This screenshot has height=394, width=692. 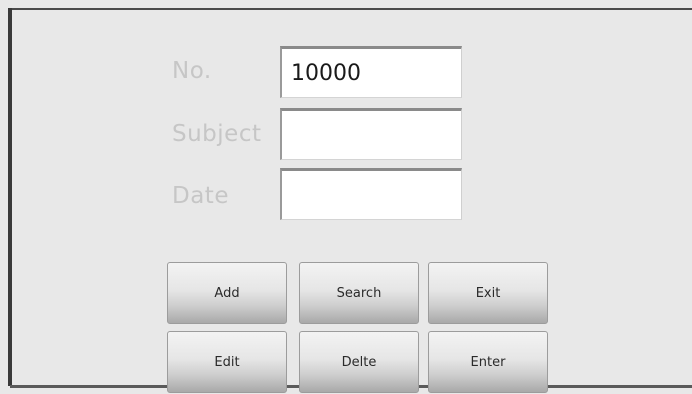 What do you see at coordinates (200, 196) in the screenshot?
I see `date-label: Date` at bounding box center [200, 196].